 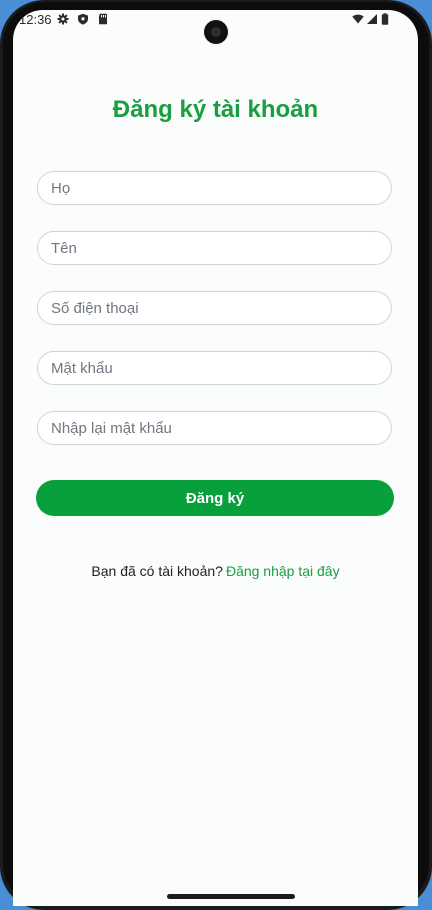 I want to click on home-indicator, so click(x=231, y=896).